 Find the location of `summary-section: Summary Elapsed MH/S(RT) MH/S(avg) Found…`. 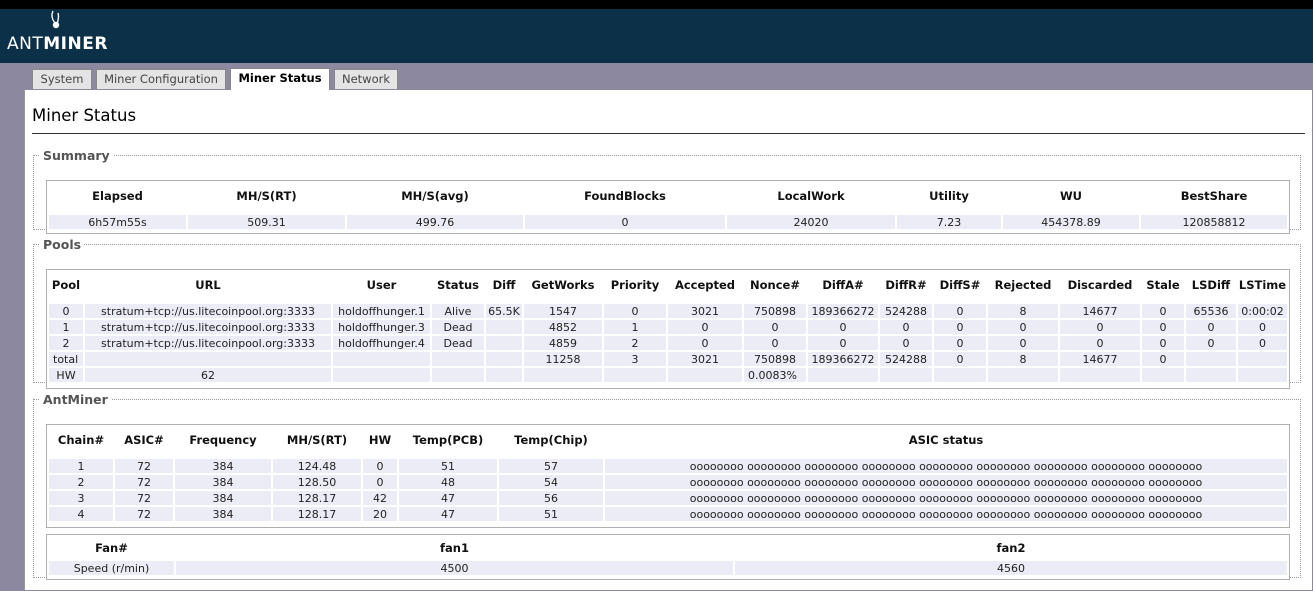

summary-section: Summary Elapsed MH/S(RT) MH/S(avg) Found… is located at coordinates (667, 191).